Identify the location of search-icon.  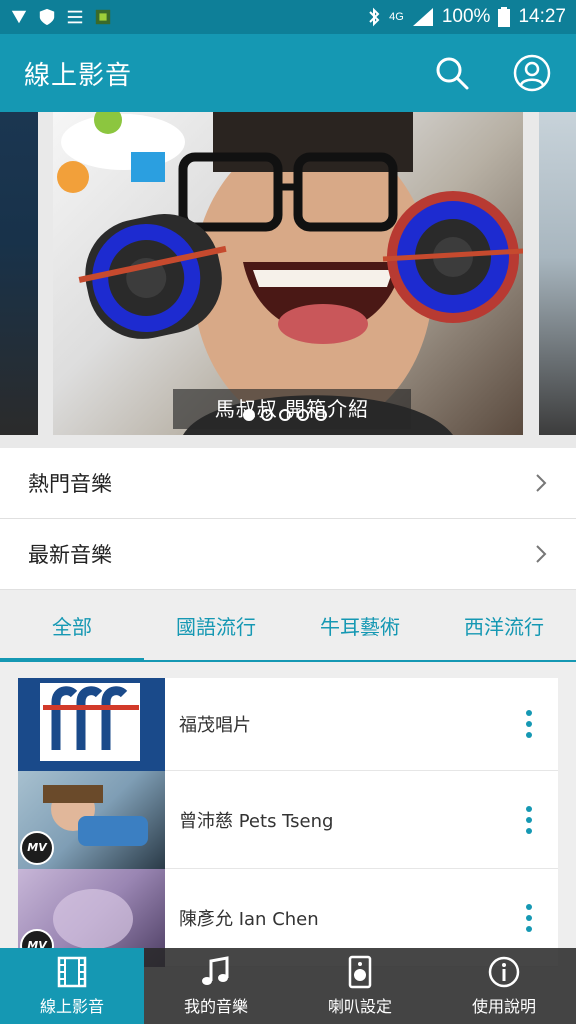
(452, 73).